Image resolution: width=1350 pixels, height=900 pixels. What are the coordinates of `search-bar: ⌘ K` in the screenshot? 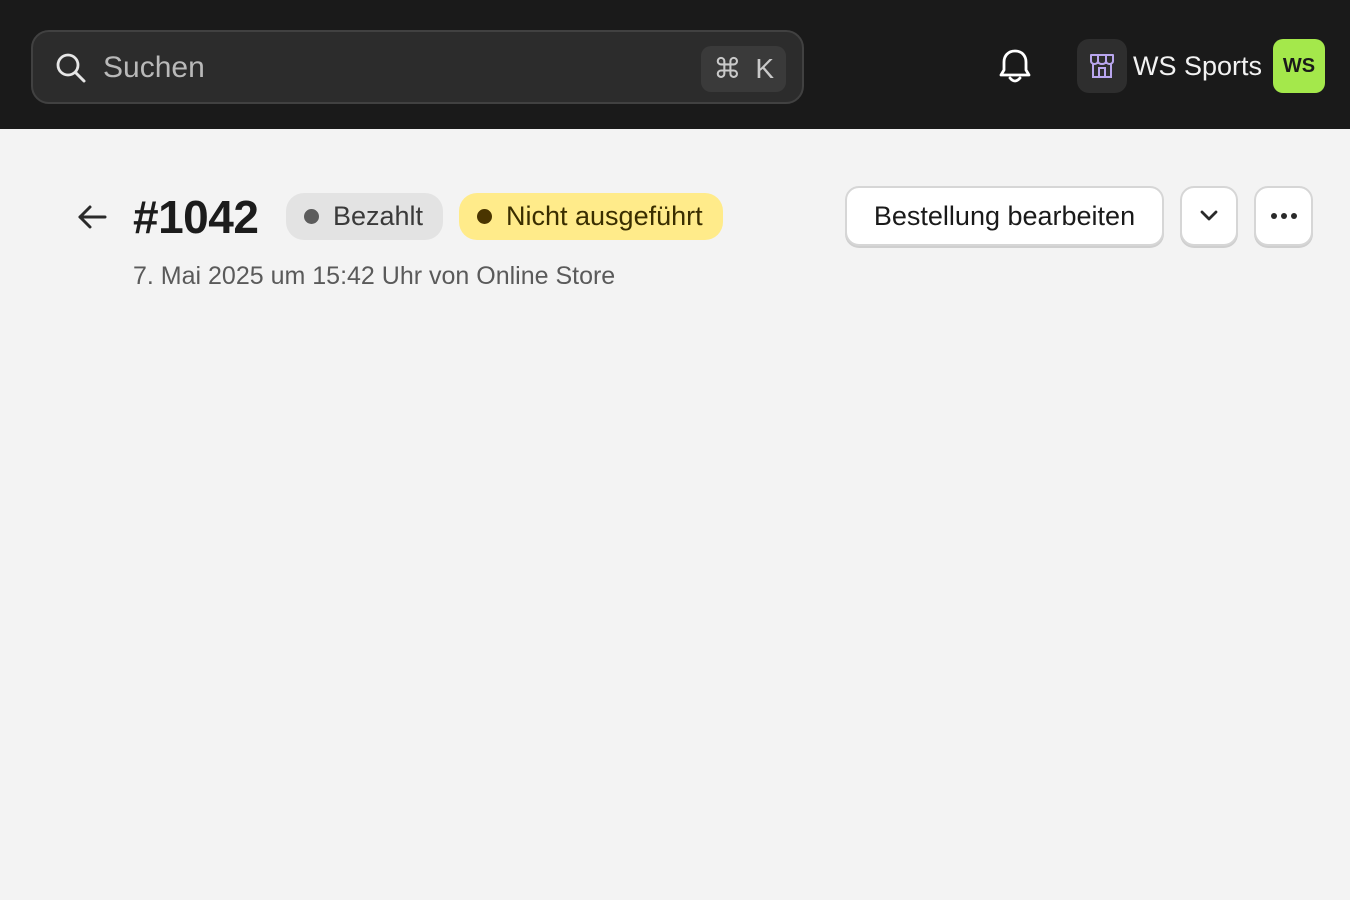 It's located at (417, 67).